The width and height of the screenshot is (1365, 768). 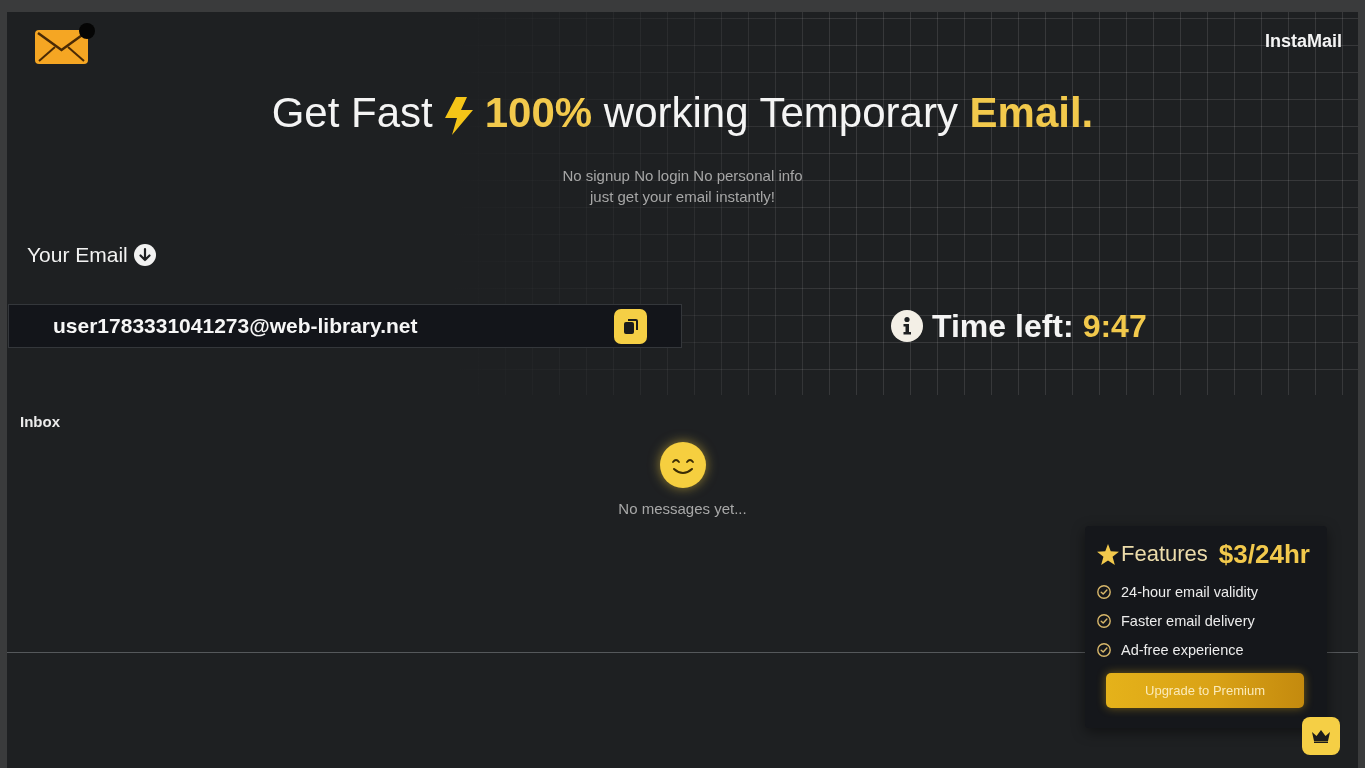 What do you see at coordinates (1108, 554) in the screenshot?
I see `star-icon` at bounding box center [1108, 554].